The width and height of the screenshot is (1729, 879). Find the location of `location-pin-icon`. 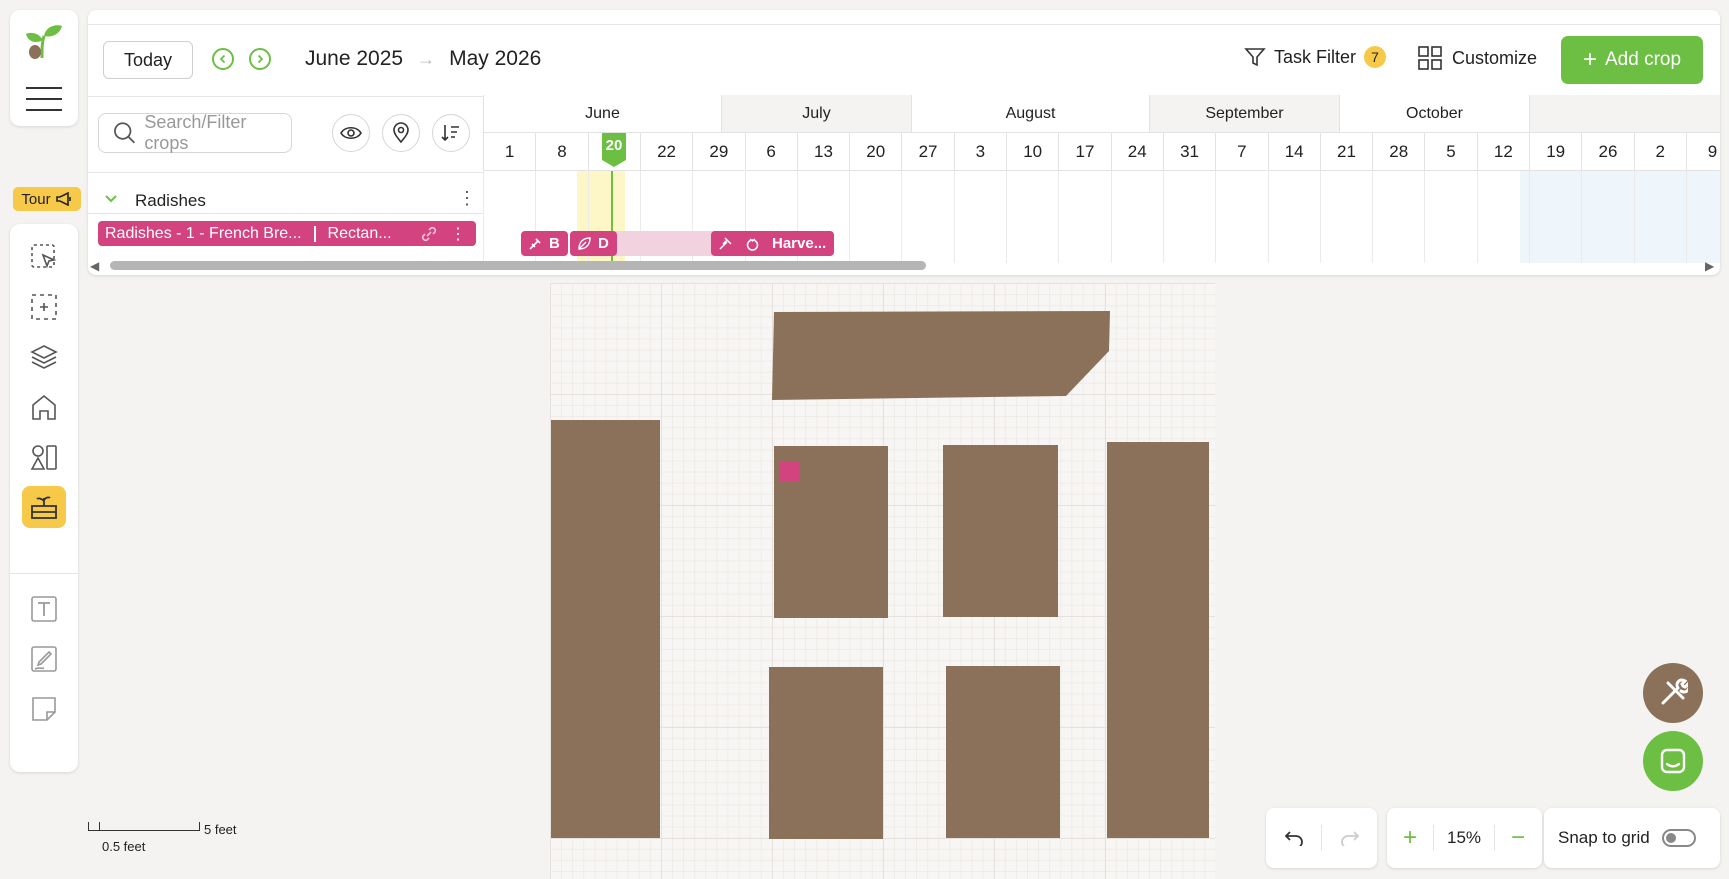

location-pin-icon is located at coordinates (401, 133).